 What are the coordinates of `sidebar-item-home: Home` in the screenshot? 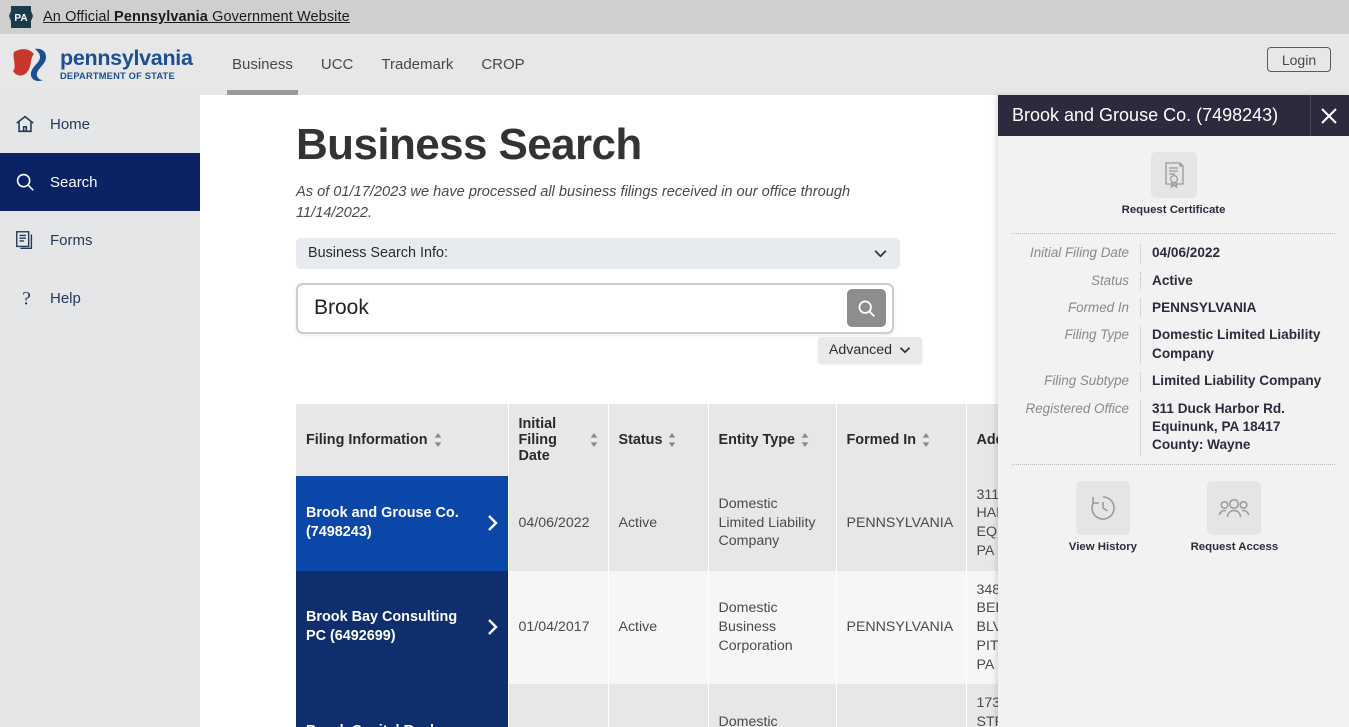 It's located at (100, 124).